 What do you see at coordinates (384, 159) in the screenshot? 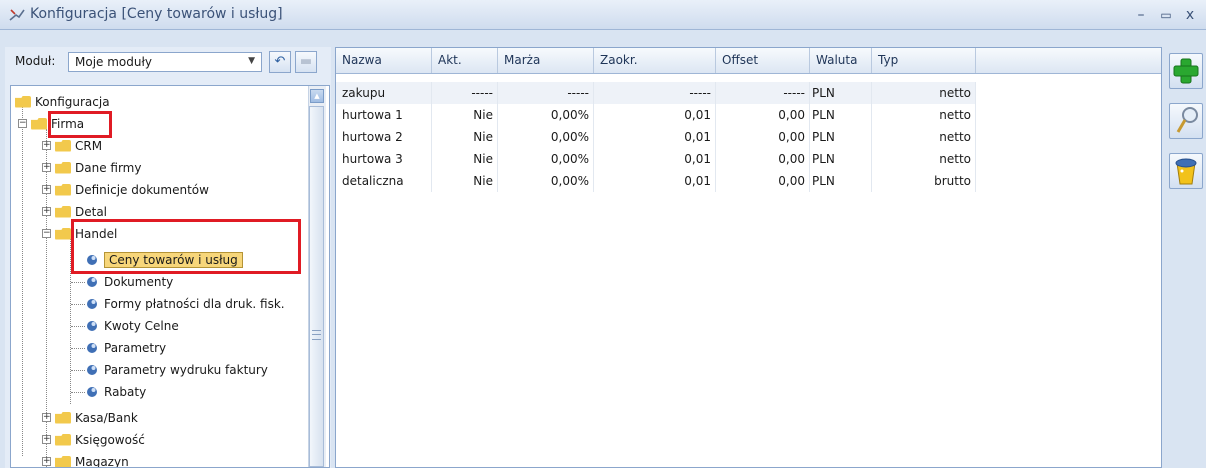
I see `cell-nazwa: hurtowa 3` at bounding box center [384, 159].